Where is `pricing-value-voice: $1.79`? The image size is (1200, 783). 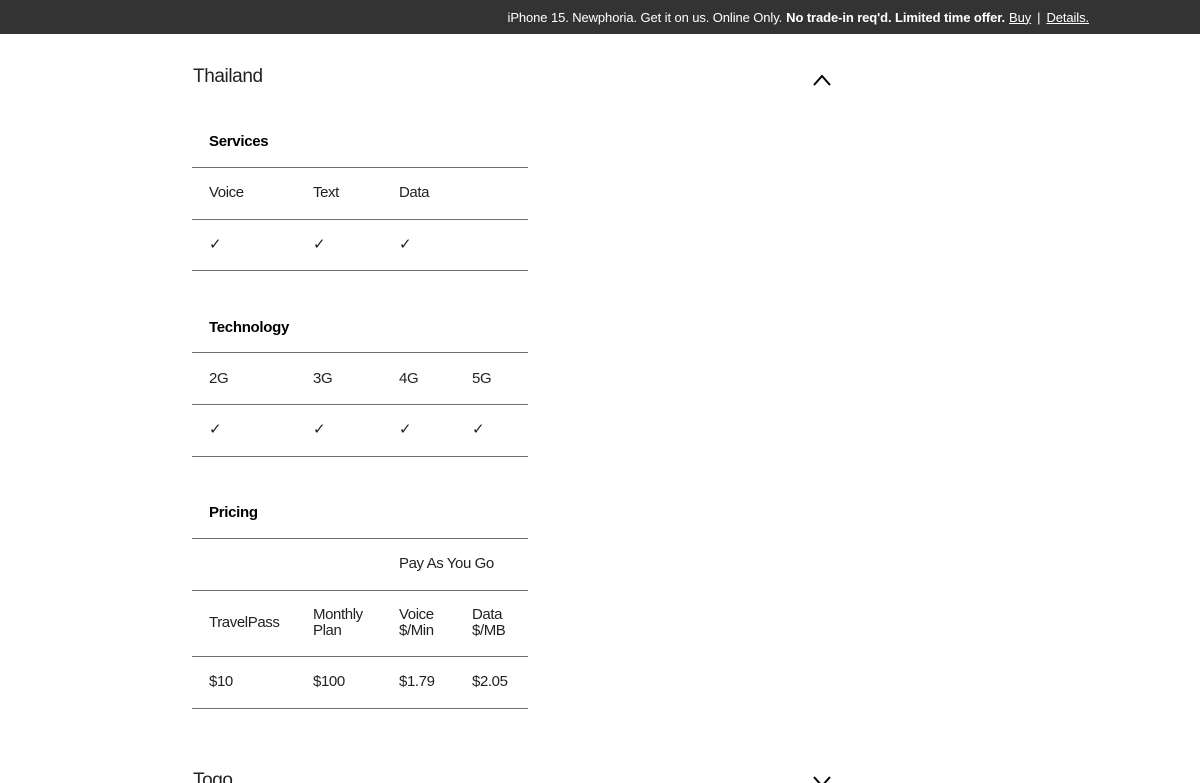
pricing-value-voice: $1.79 is located at coordinates (417, 681).